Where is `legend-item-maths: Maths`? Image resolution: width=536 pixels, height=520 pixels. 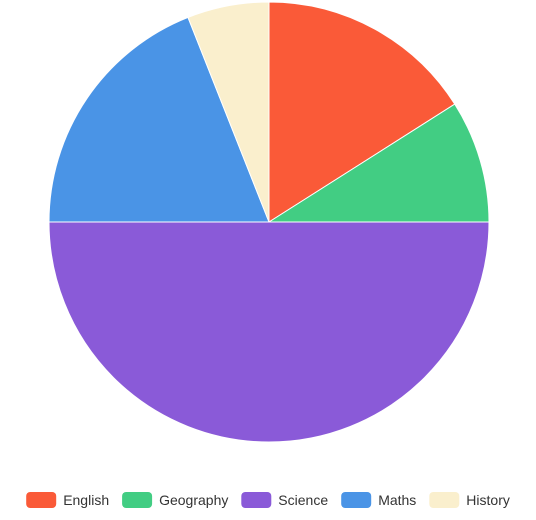 legend-item-maths: Maths is located at coordinates (378, 500).